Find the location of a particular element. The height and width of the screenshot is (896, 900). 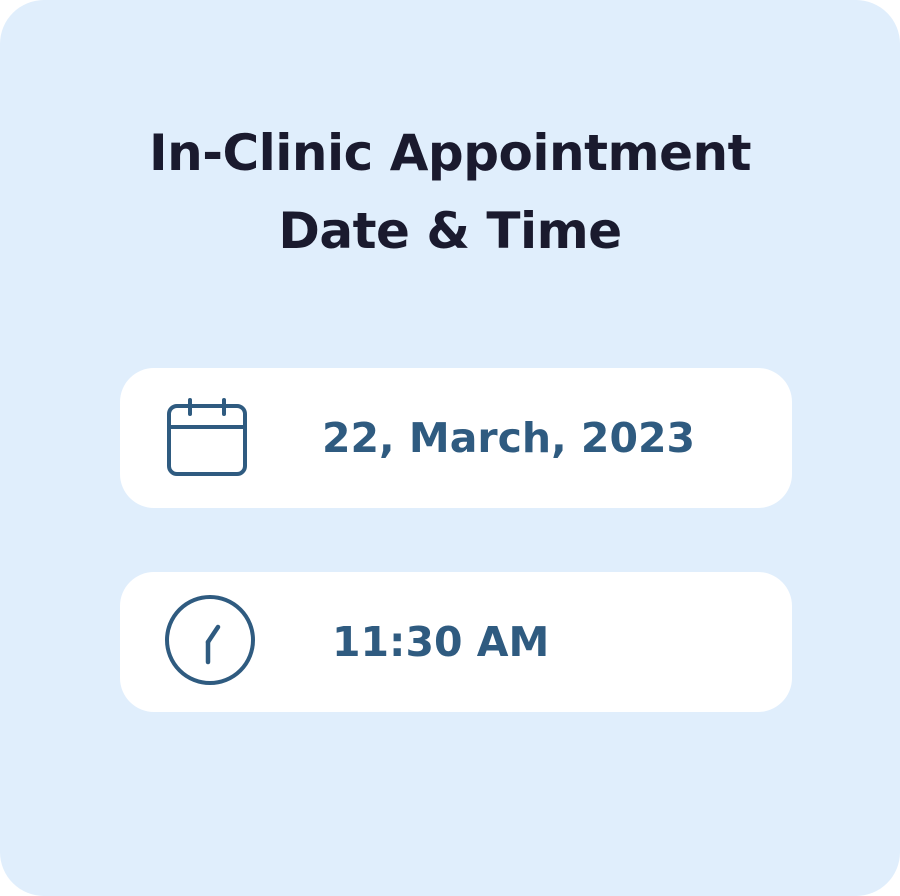

date-value: 22, March, 2023 is located at coordinates (509, 438).